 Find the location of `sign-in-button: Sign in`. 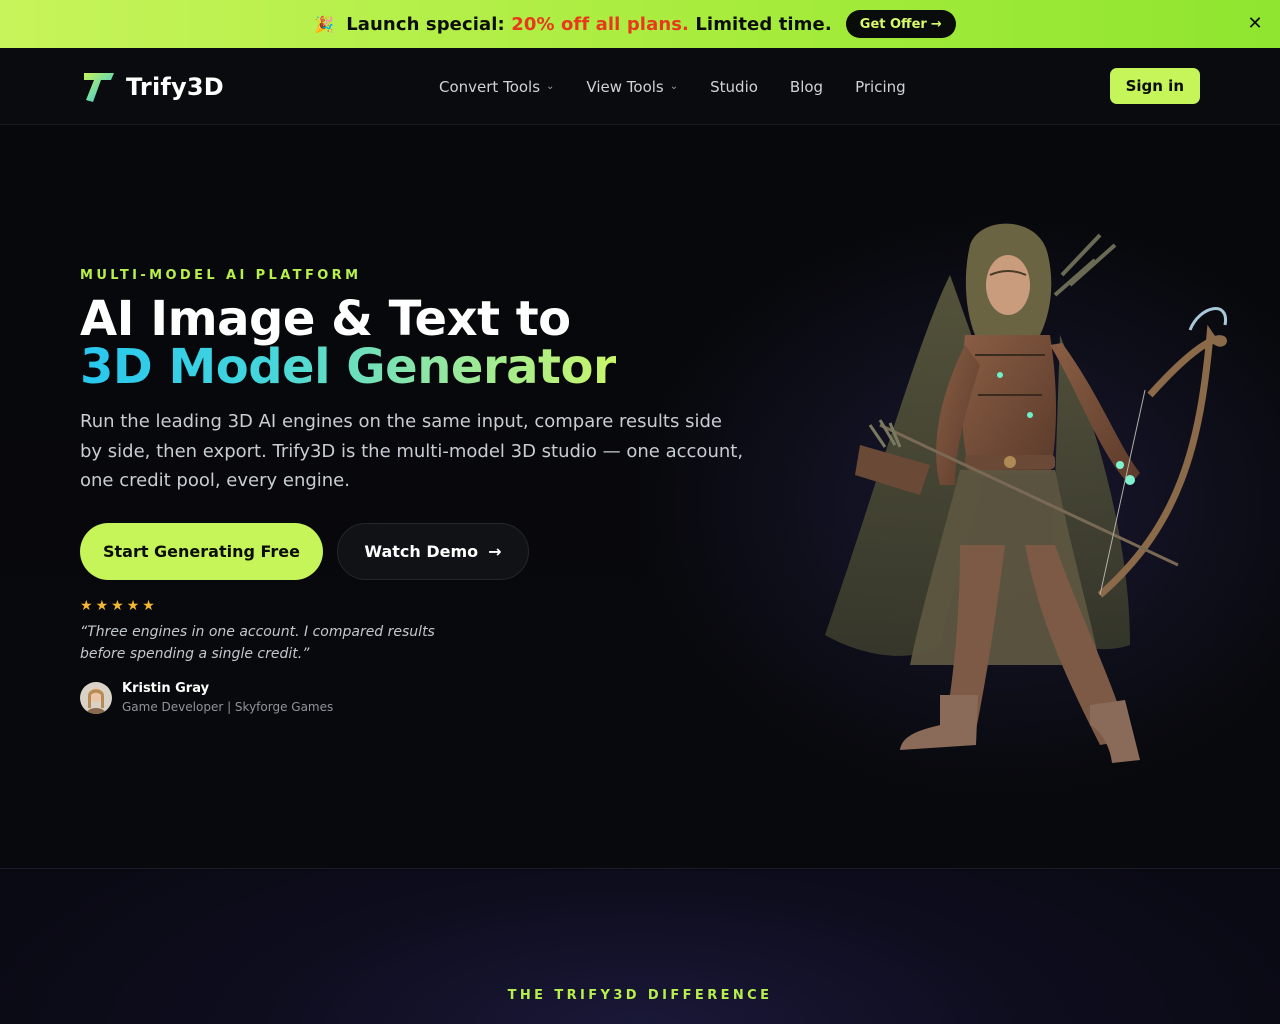

sign-in-button: Sign in is located at coordinates (1154, 86).